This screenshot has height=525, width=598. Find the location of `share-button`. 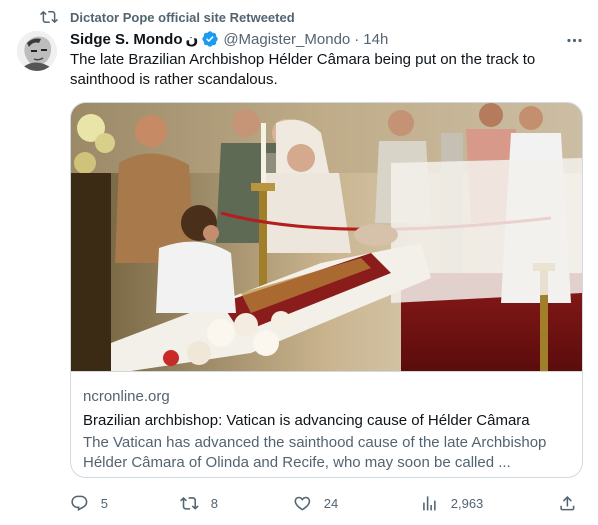

share-button is located at coordinates (573, 503).